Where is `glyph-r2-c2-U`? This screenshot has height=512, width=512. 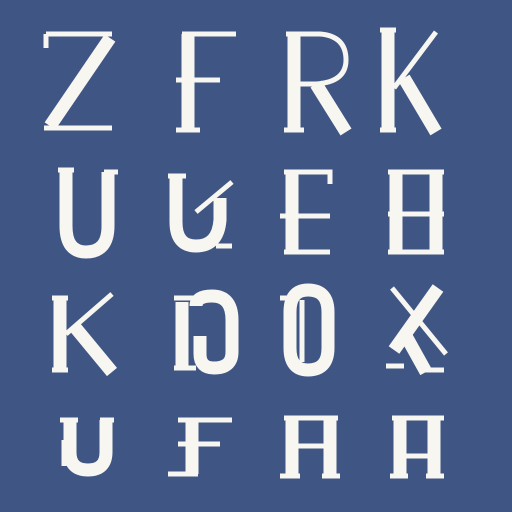
glyph-r2-c2-U is located at coordinates (201, 213).